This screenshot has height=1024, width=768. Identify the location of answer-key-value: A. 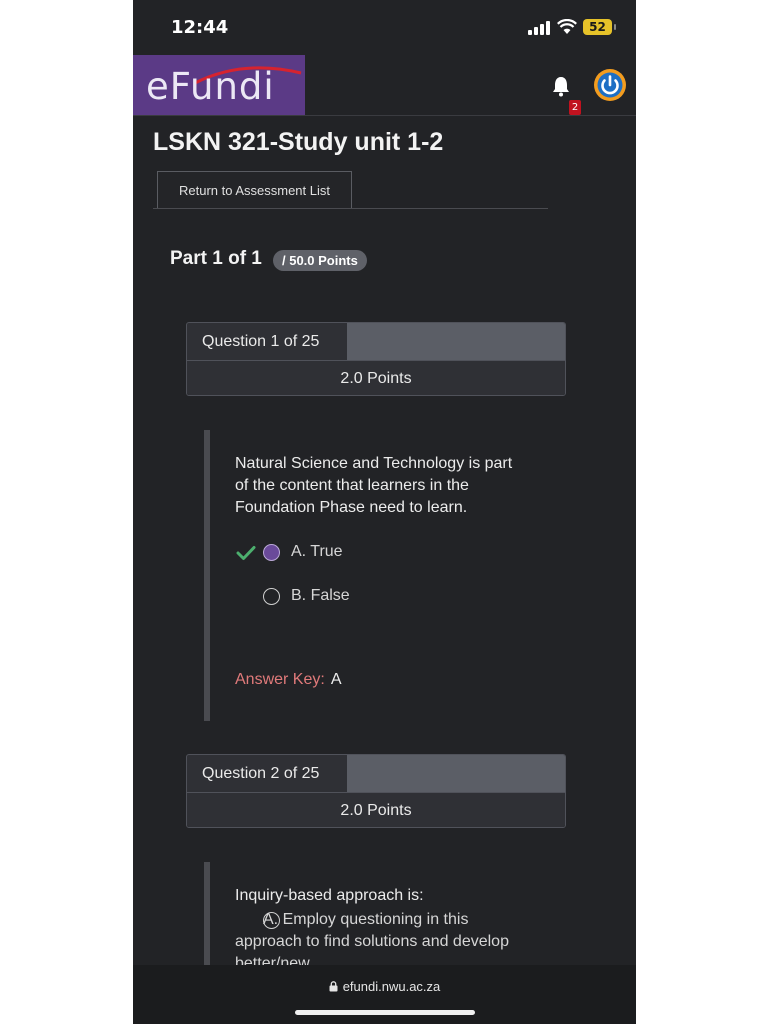
(336, 679).